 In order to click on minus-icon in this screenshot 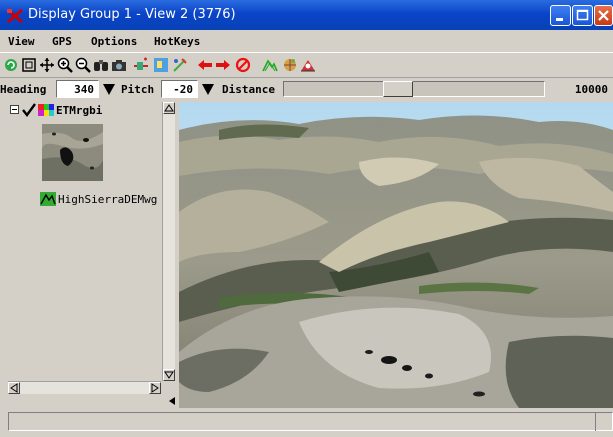, I will do `click(14, 109)`.